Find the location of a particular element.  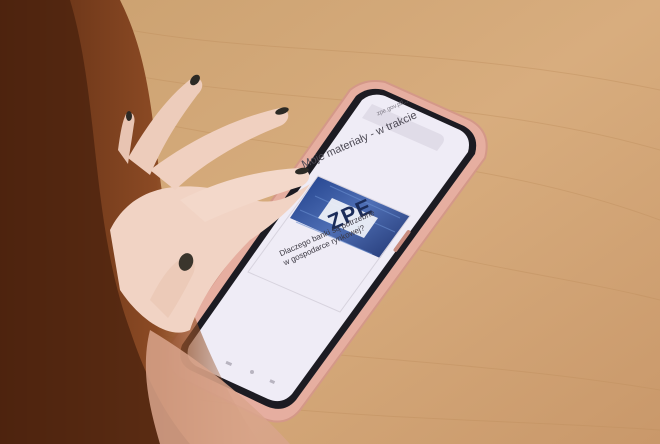

nail-pinky is located at coordinates (129, 116).